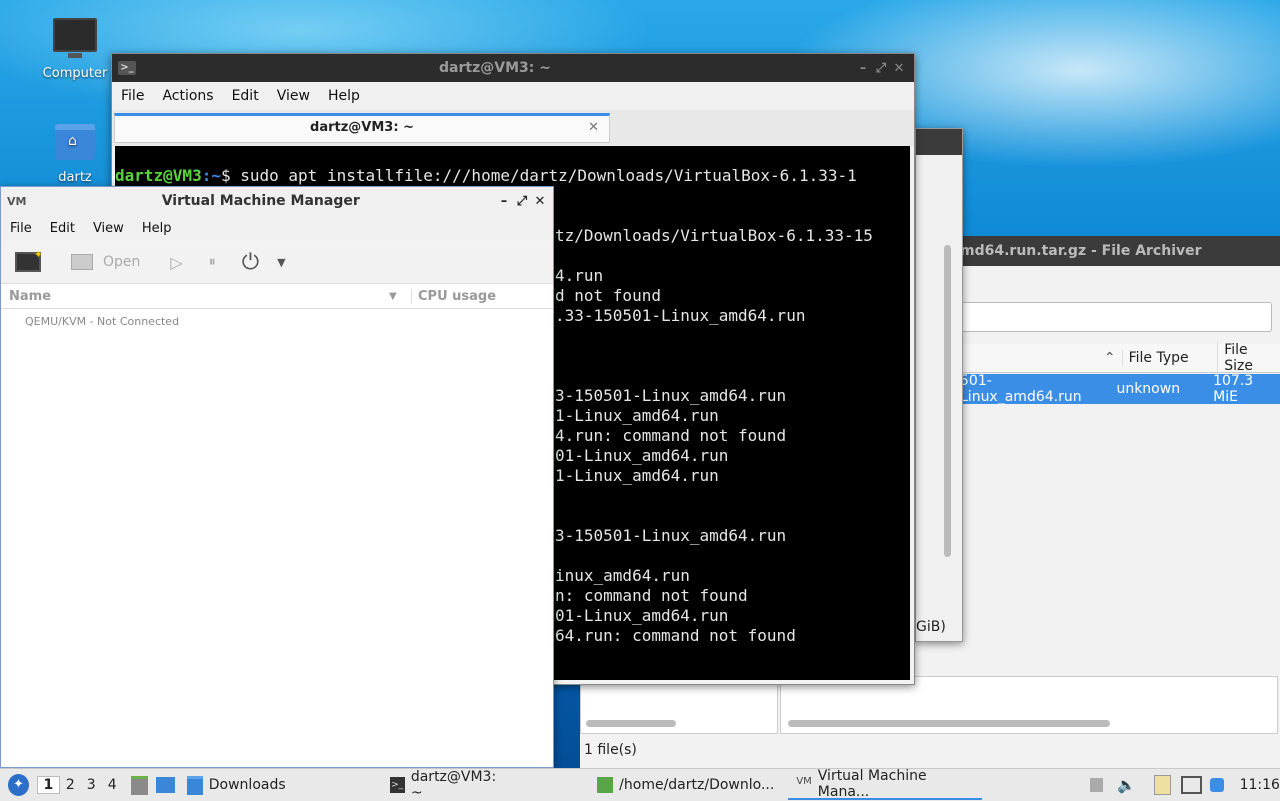 The height and width of the screenshot is (801, 1280). Describe the element at coordinates (1233, 389) in the screenshot. I see `file-size-cell: 107.3 MiE` at that location.